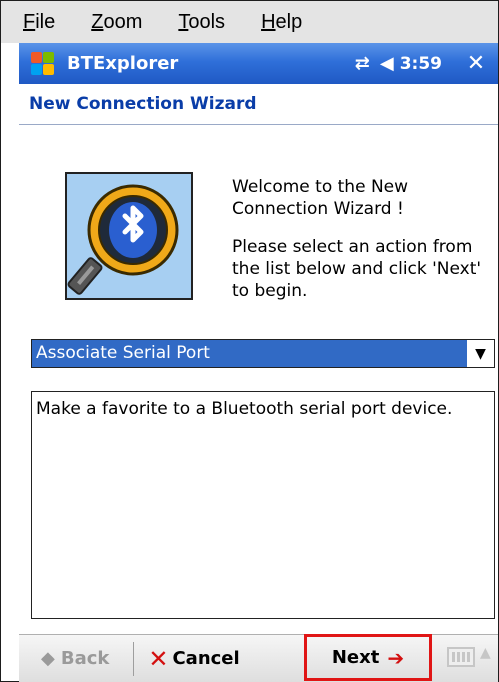  Describe the element at coordinates (116, 22) in the screenshot. I see `menu-zoom: Zoom` at that location.